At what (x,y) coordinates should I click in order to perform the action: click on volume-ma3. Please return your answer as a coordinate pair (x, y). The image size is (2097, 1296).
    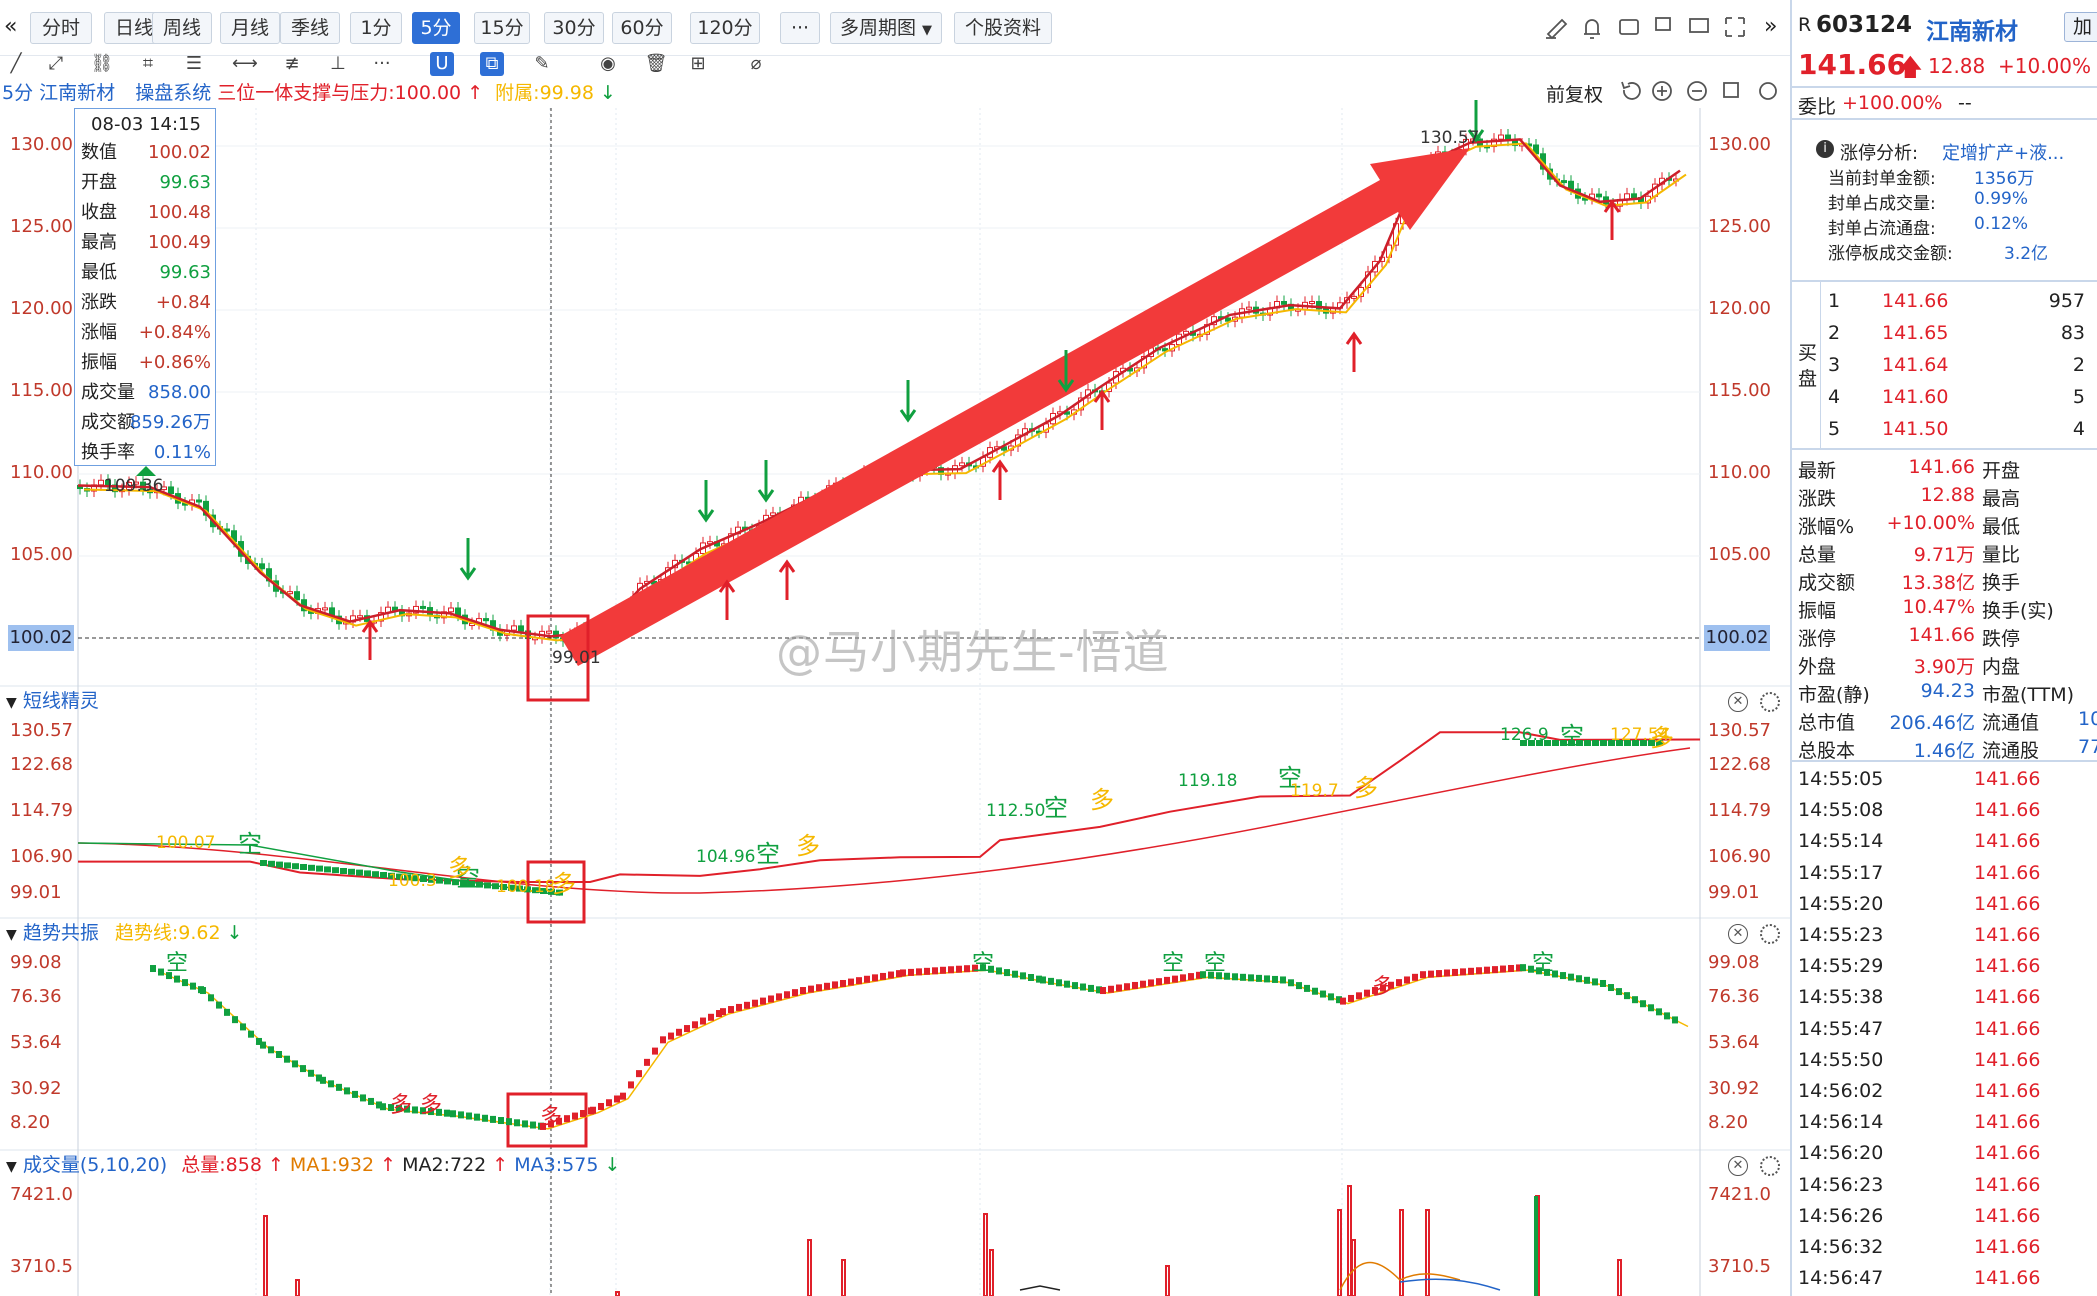
    Looking at the image, I should click on (1450, 1284).